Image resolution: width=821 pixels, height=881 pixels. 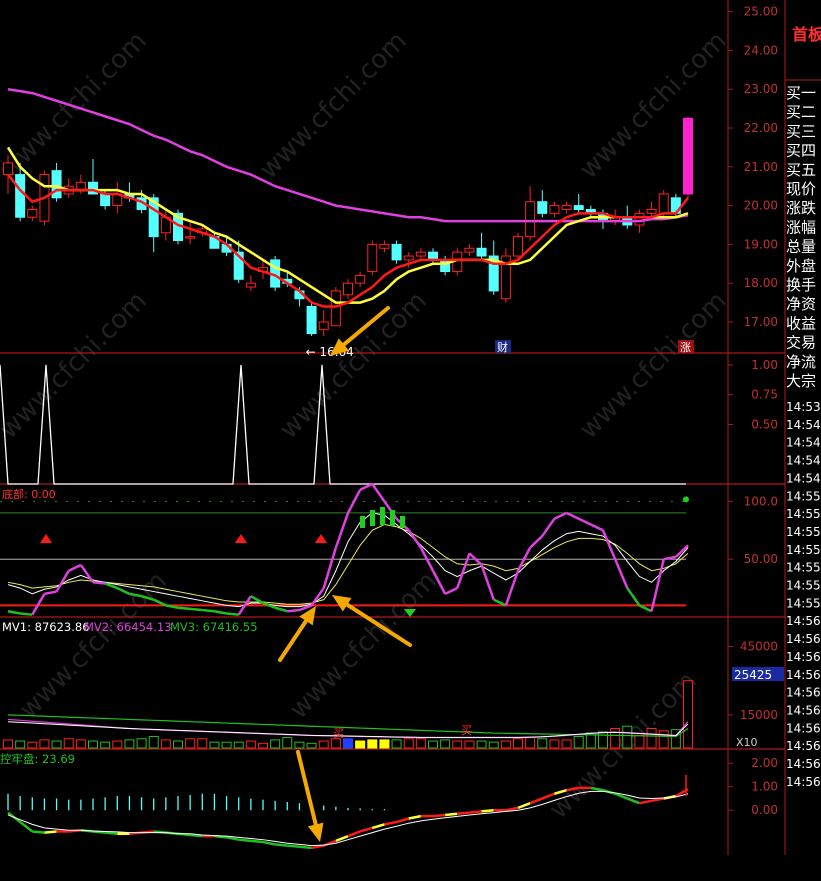 I want to click on price-tick-label: 24.00, so click(x=761, y=50).